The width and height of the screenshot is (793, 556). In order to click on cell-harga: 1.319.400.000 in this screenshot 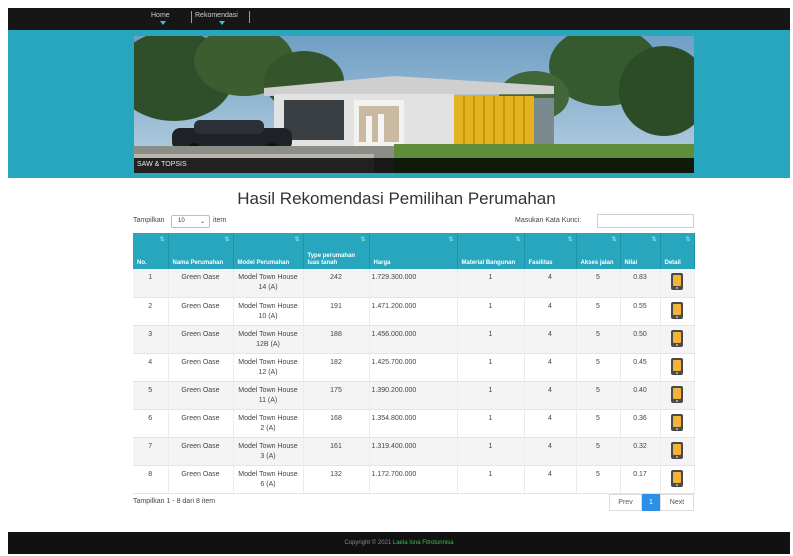, I will do `click(413, 451)`.